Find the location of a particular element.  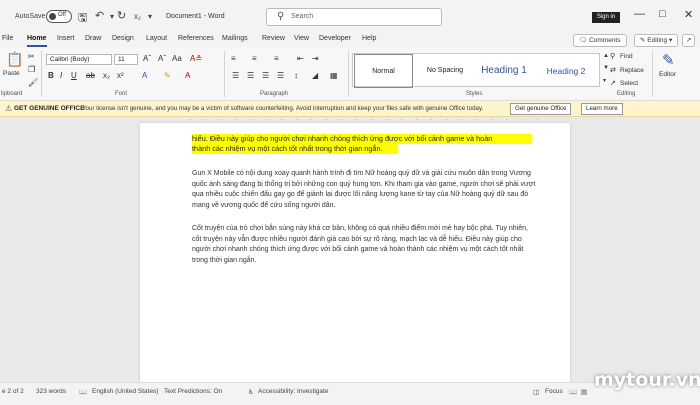

minimize-icon: — is located at coordinates (639, 14).